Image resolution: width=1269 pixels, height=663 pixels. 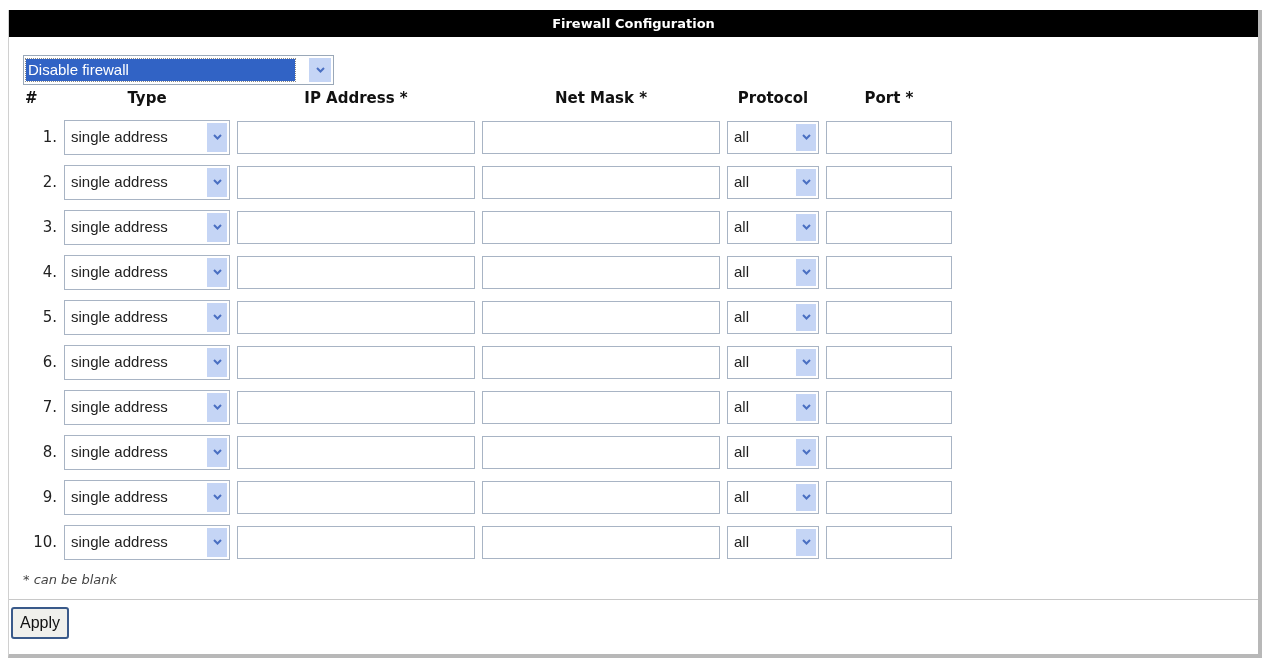 What do you see at coordinates (49, 137) in the screenshot?
I see `row-number: 1.` at bounding box center [49, 137].